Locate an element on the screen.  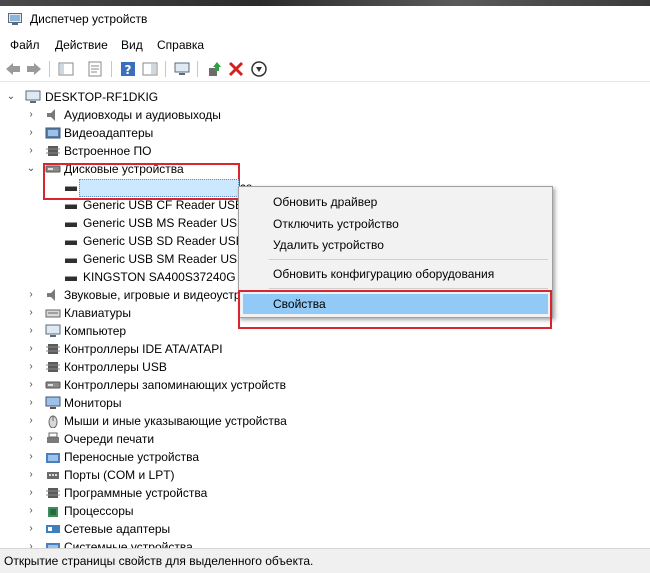
tree-category: › Программные устройства is located at coordinates (325, 493).